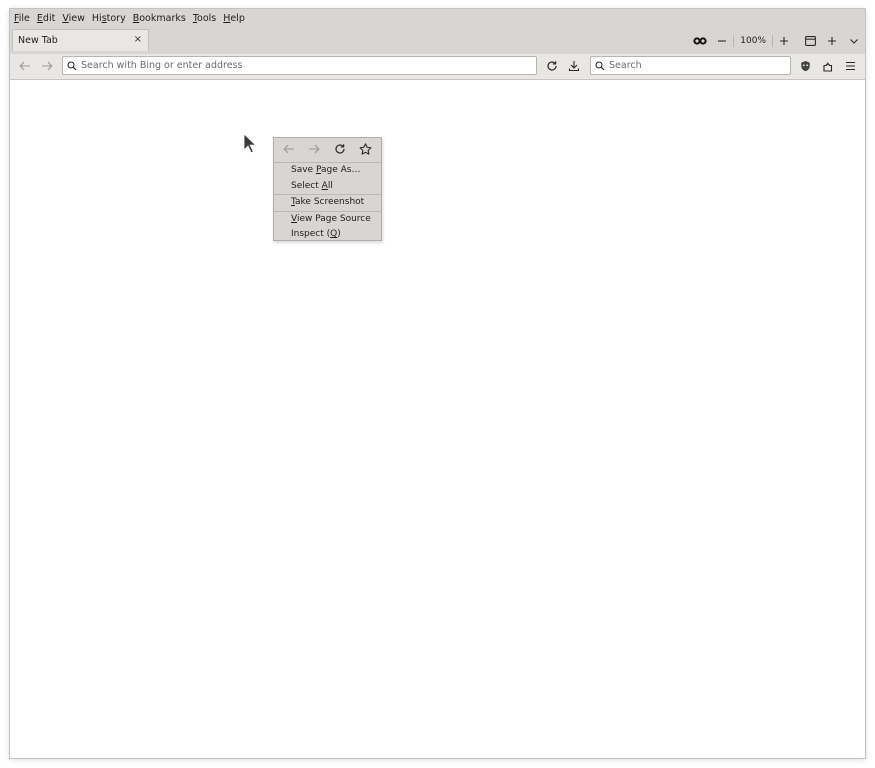 Image resolution: width=875 pixels, height=768 pixels. Describe the element at coordinates (327, 220) in the screenshot. I see `menu-item-view-page-source: View Page Source` at that location.